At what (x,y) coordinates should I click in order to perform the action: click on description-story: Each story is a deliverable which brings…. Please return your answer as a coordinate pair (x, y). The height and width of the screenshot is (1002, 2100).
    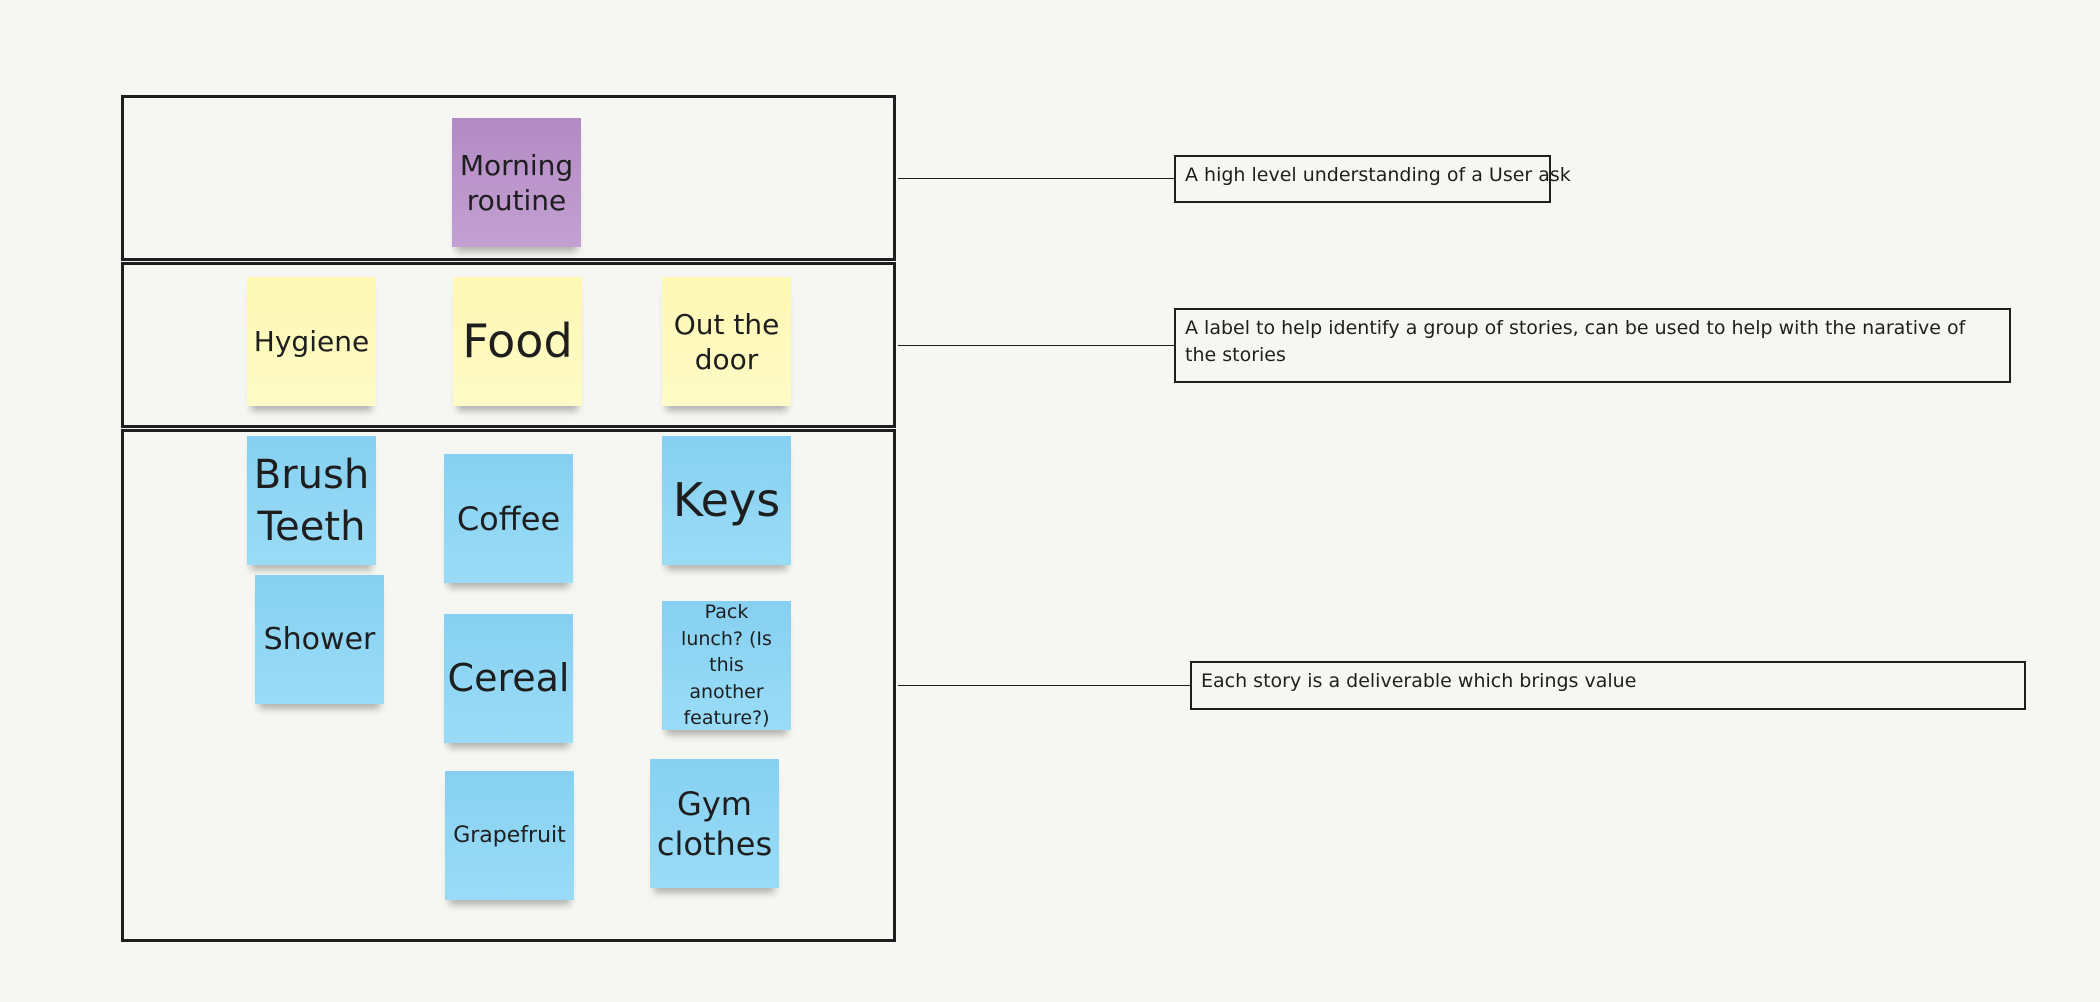
    Looking at the image, I should click on (1608, 685).